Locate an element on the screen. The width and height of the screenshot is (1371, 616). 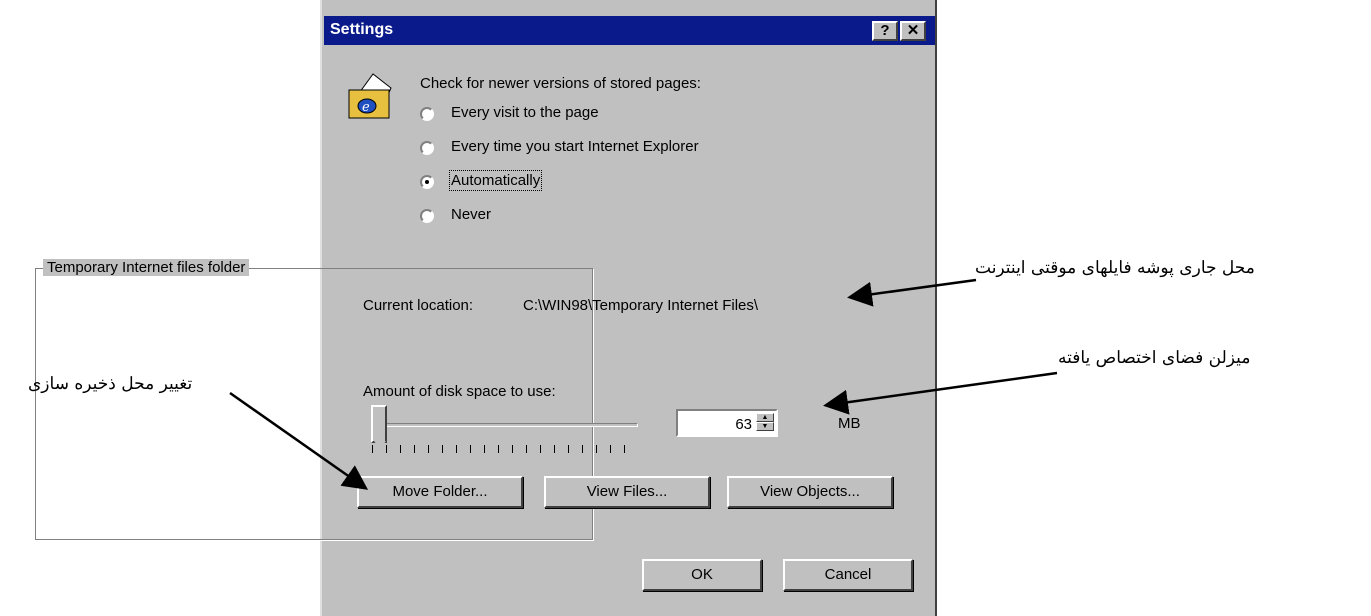
arrow-move is located at coordinates (299, 440).